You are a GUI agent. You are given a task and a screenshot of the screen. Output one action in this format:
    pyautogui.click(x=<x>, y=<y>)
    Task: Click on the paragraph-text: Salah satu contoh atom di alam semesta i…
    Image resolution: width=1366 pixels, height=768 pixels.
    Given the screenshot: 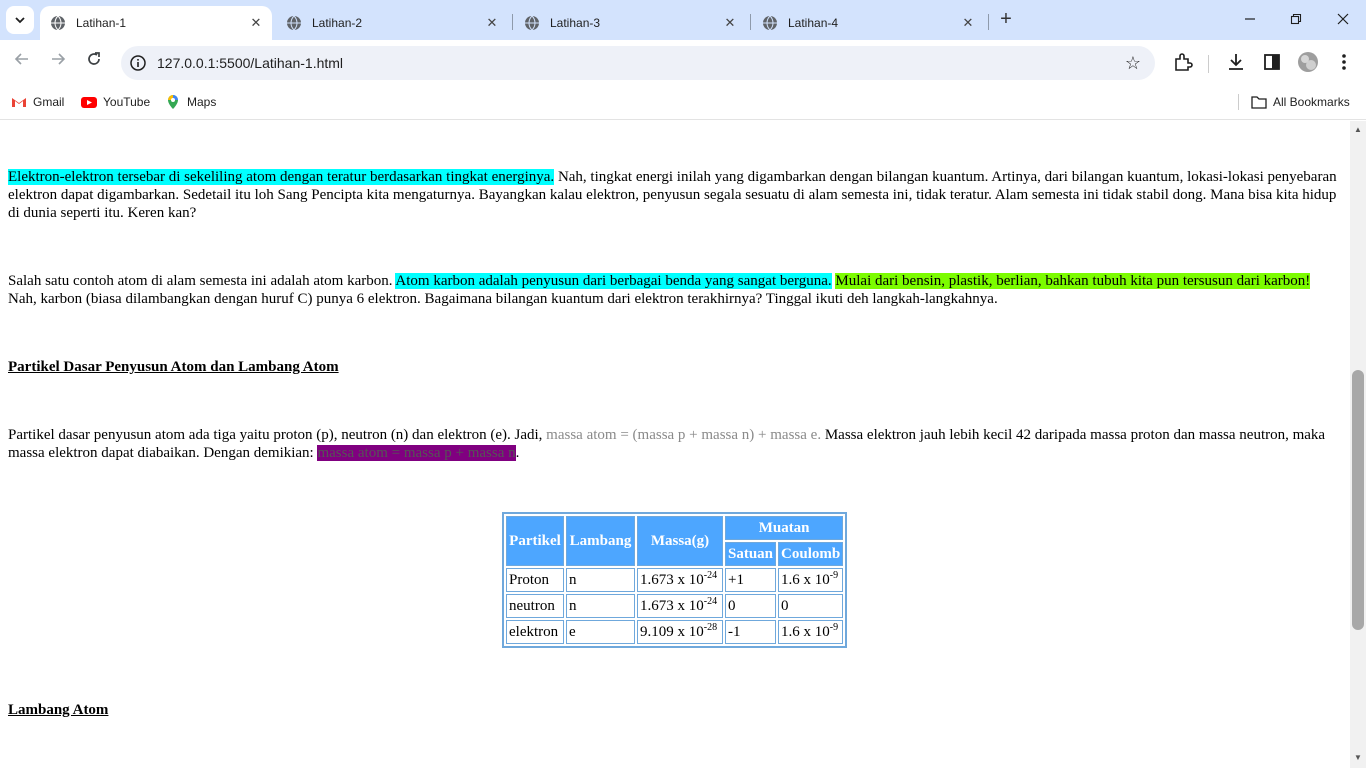 What is the action you would take?
    pyautogui.click(x=202, y=281)
    